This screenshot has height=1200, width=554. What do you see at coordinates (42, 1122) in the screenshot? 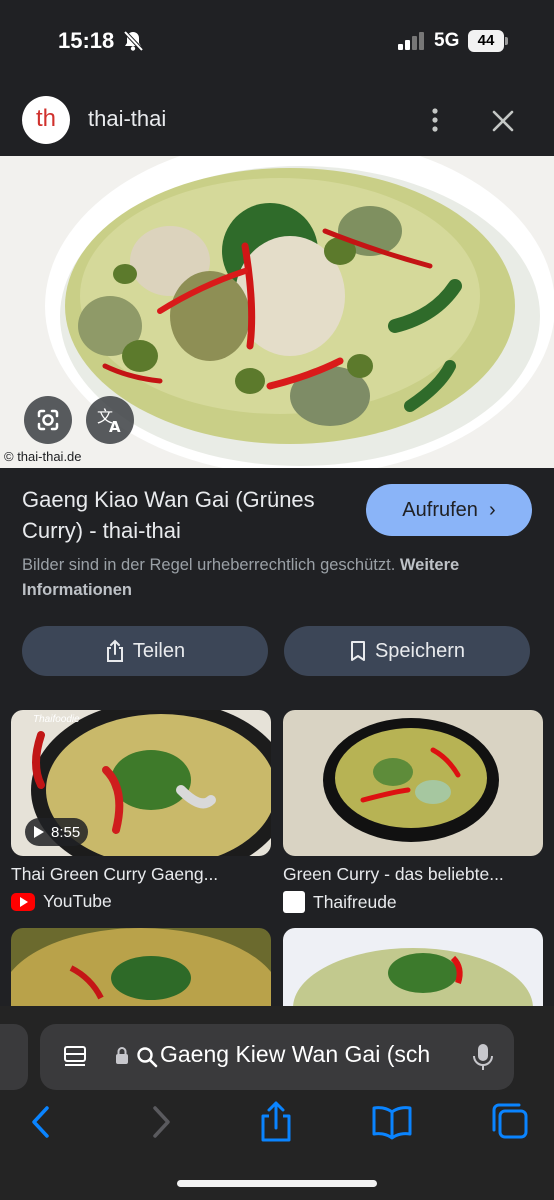
I see `back-icon` at bounding box center [42, 1122].